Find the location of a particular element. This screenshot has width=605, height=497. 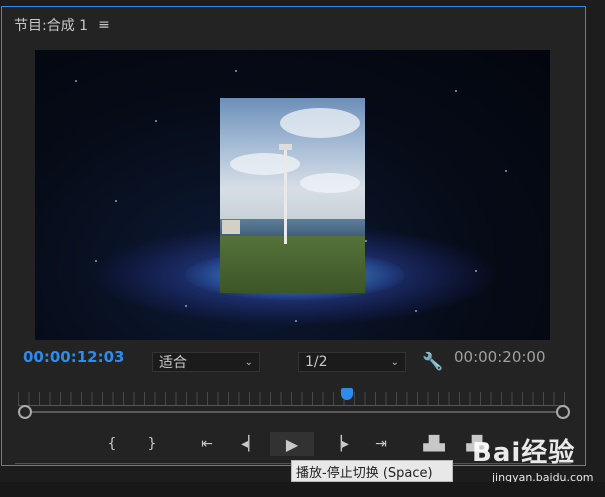

mark-in-icon: { is located at coordinates (112, 444).